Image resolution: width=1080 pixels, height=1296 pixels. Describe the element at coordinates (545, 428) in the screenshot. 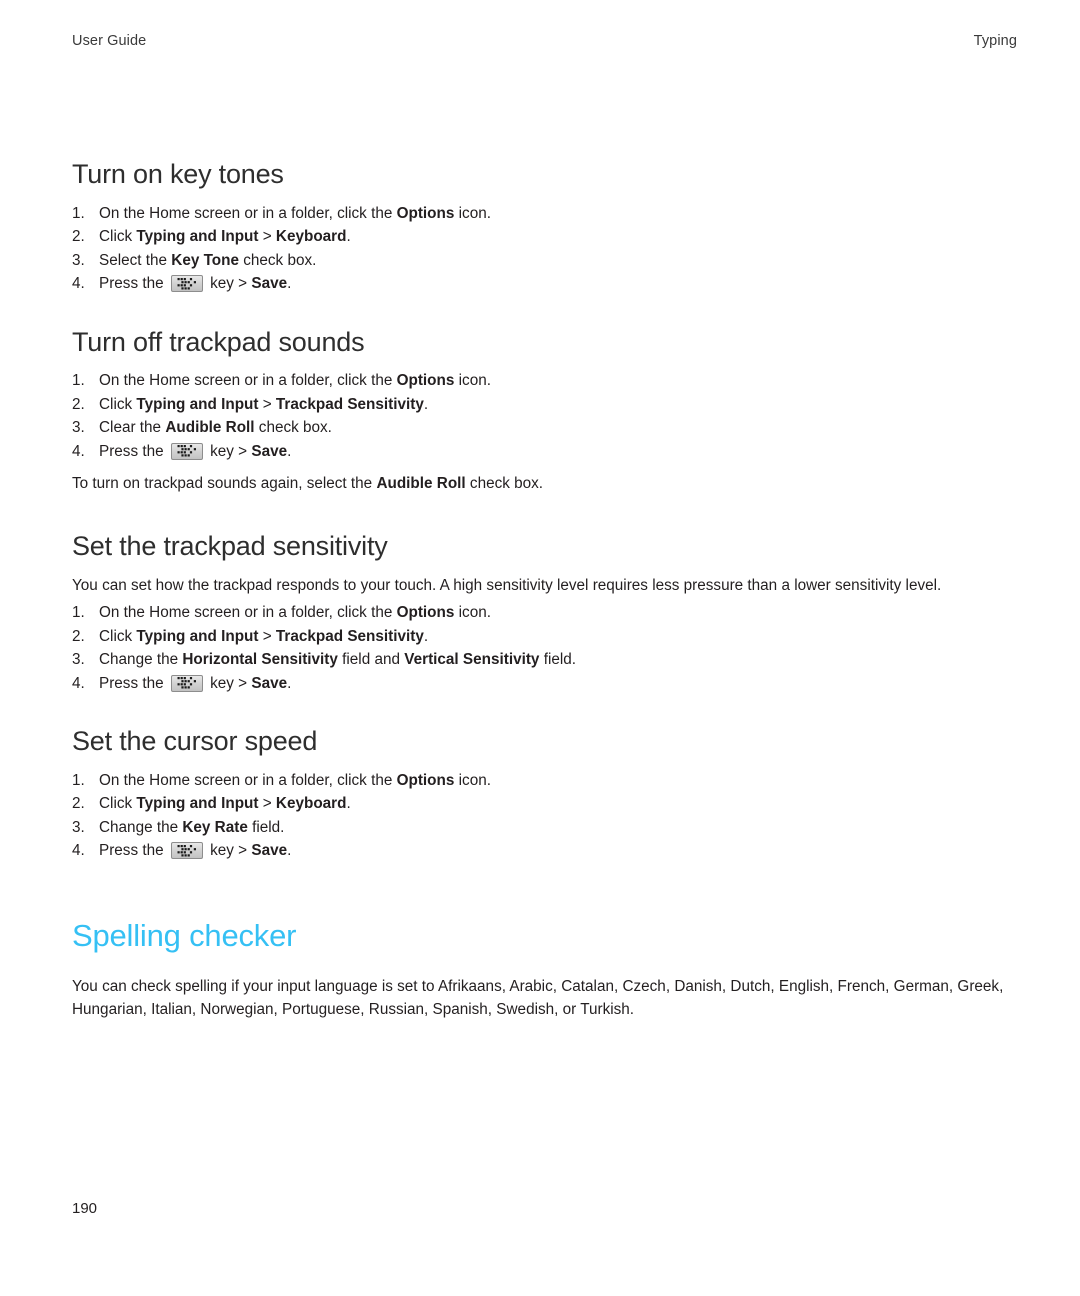

I see `step-item: 3. Clear the Audible Roll check box.` at that location.